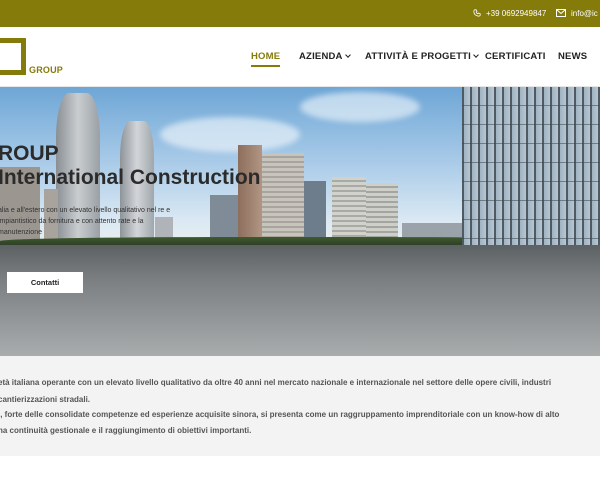 This screenshot has width=600, height=480. What do you see at coordinates (515, 56) in the screenshot?
I see `nav-certificati: CERTIFICATI` at bounding box center [515, 56].